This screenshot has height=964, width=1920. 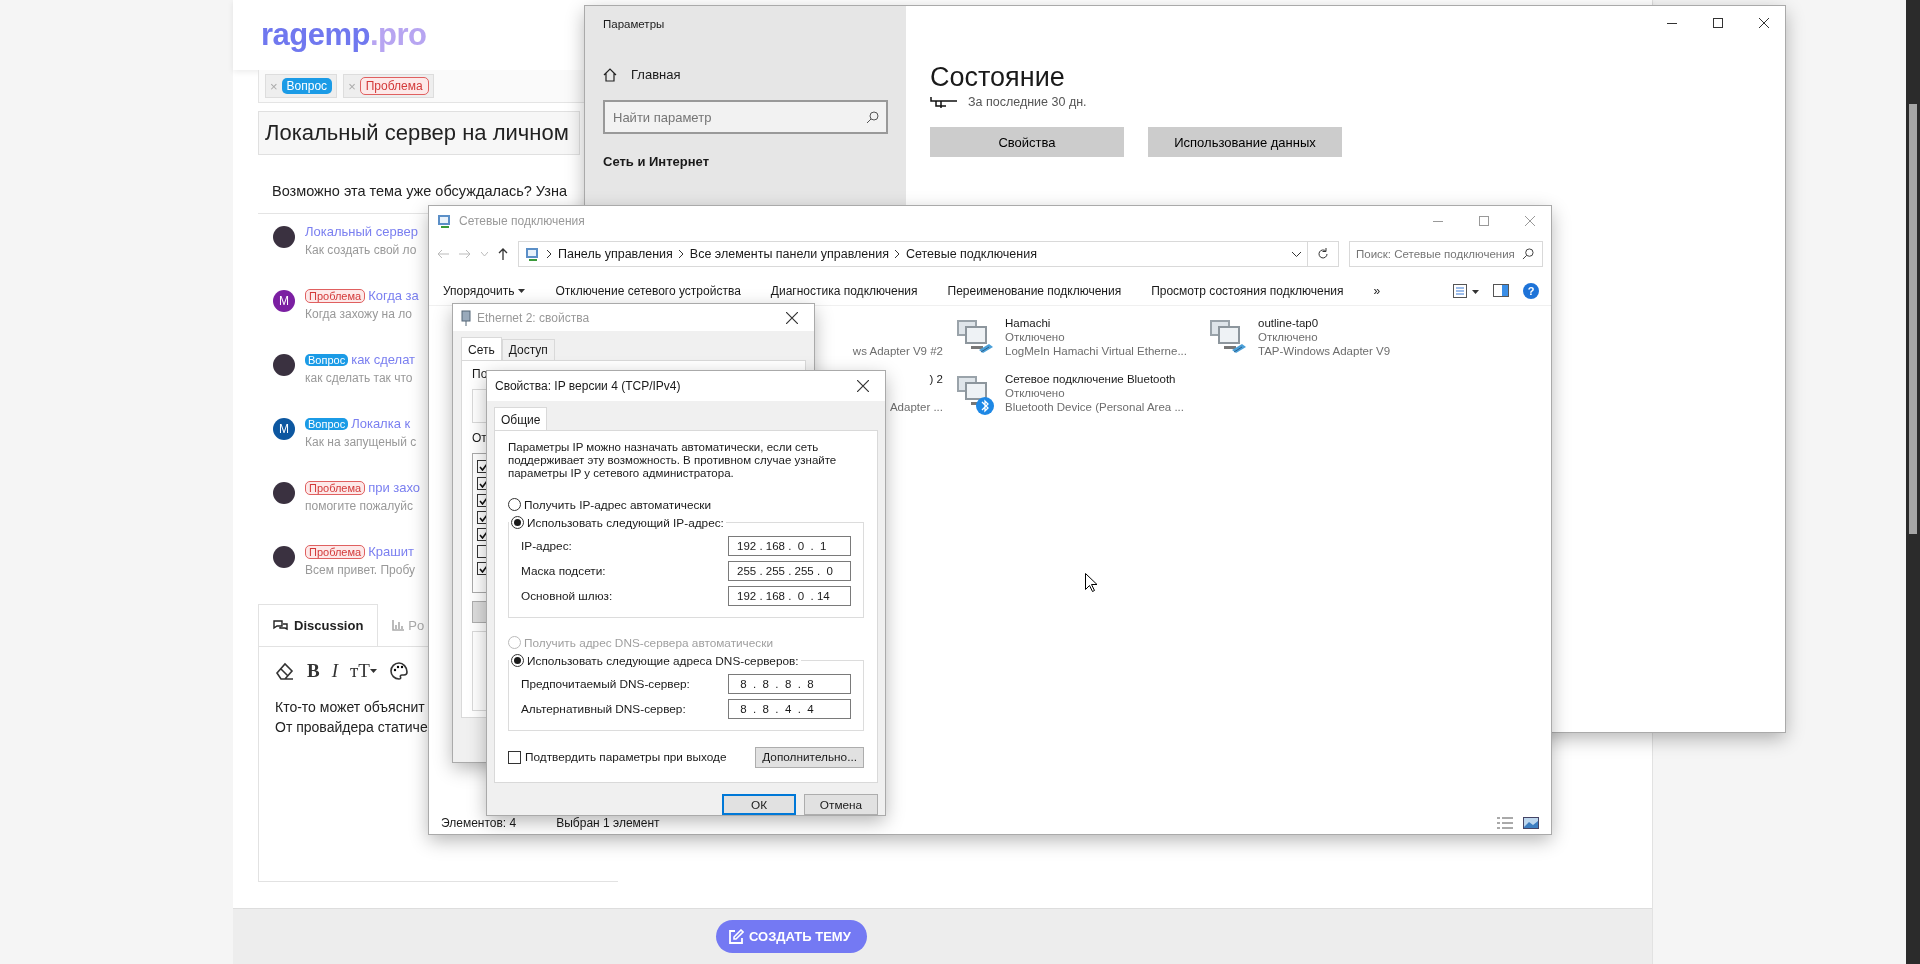 I want to click on field-label: Альтернативный DNS-сервер:, so click(x=603, y=709).